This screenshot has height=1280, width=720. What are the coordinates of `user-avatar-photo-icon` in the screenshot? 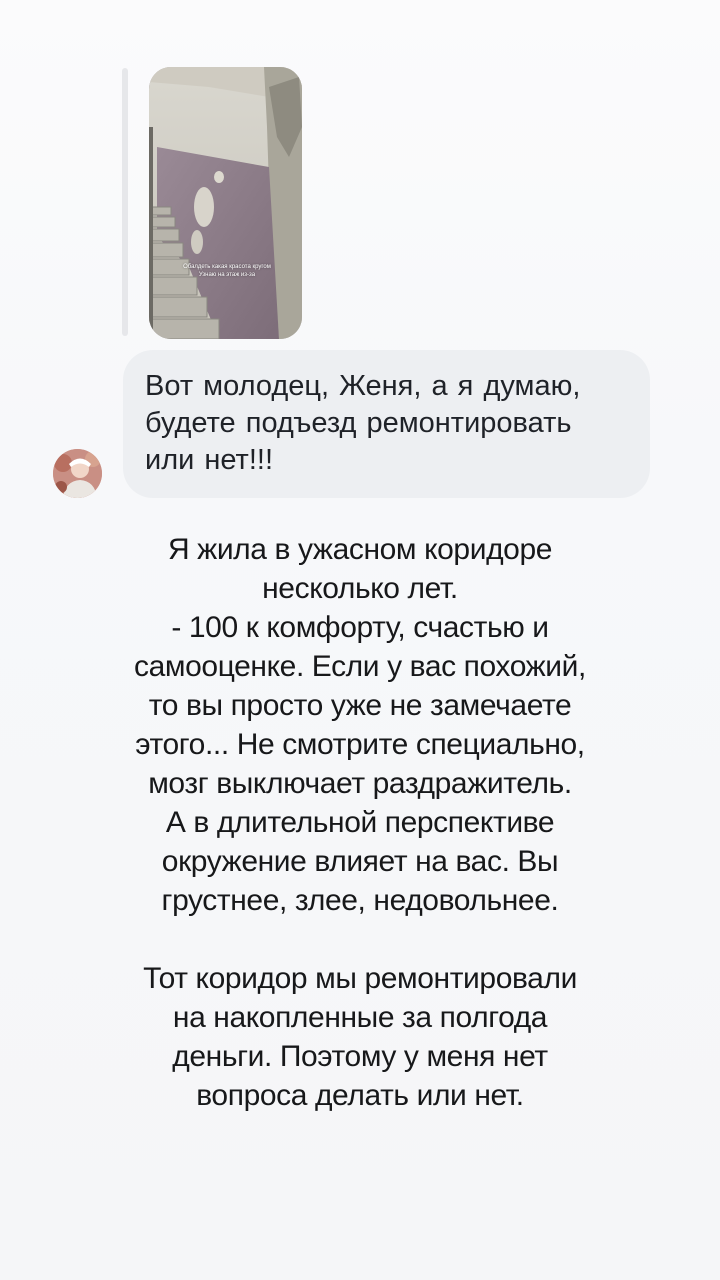 It's located at (77, 473).